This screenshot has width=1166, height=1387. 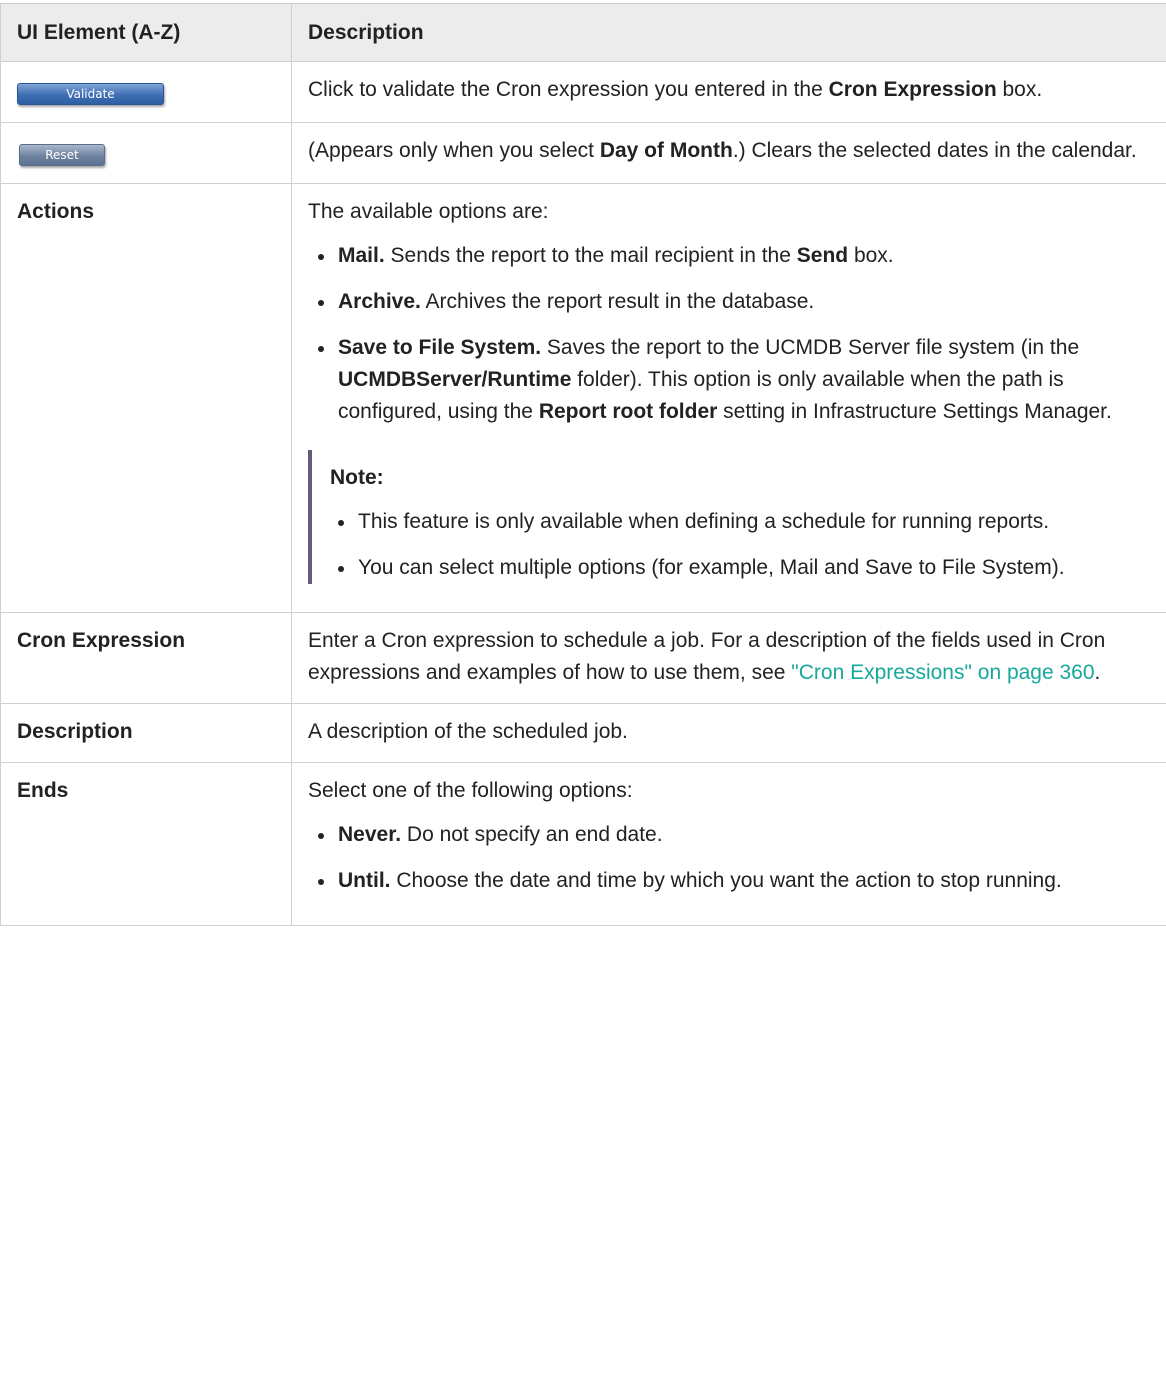 What do you see at coordinates (1097, 672) in the screenshot?
I see `cron-desc-tail: .` at bounding box center [1097, 672].